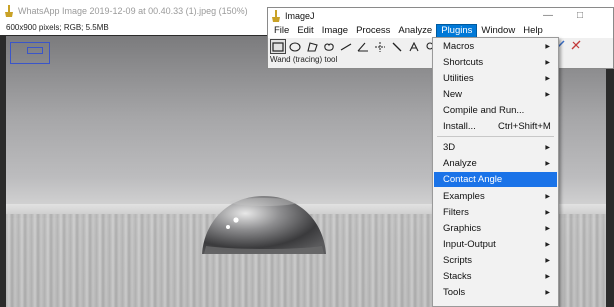  Describe the element at coordinates (295, 46) in the screenshot. I see `oval-tool-icon` at that location.